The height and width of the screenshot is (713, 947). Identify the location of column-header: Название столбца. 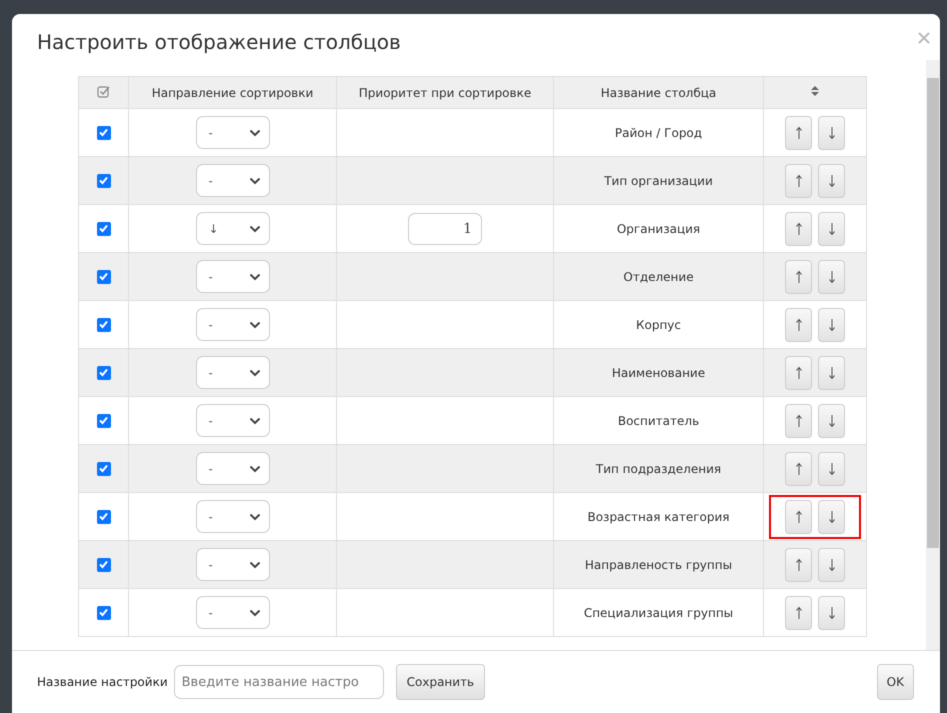
(659, 92).